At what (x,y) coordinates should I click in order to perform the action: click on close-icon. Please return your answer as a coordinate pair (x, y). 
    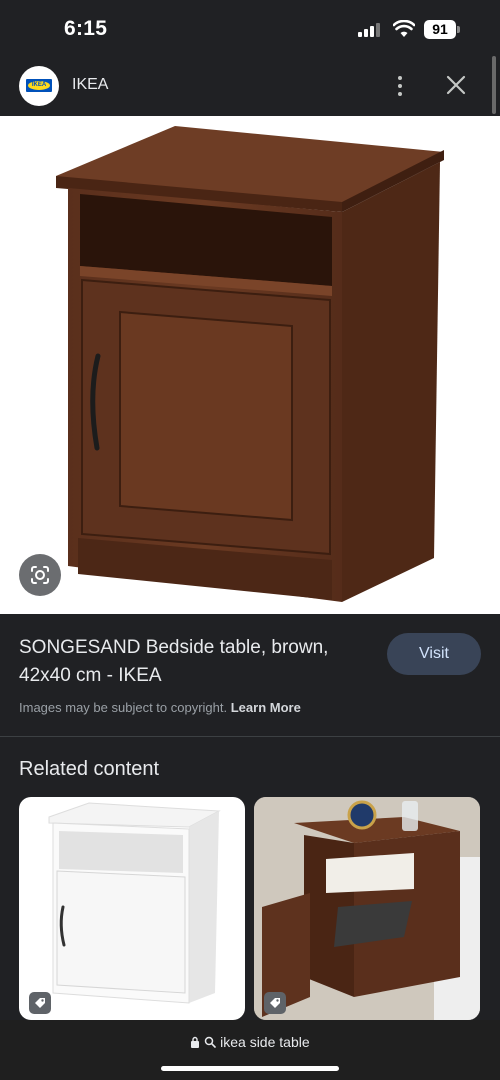
    Looking at the image, I should click on (456, 85).